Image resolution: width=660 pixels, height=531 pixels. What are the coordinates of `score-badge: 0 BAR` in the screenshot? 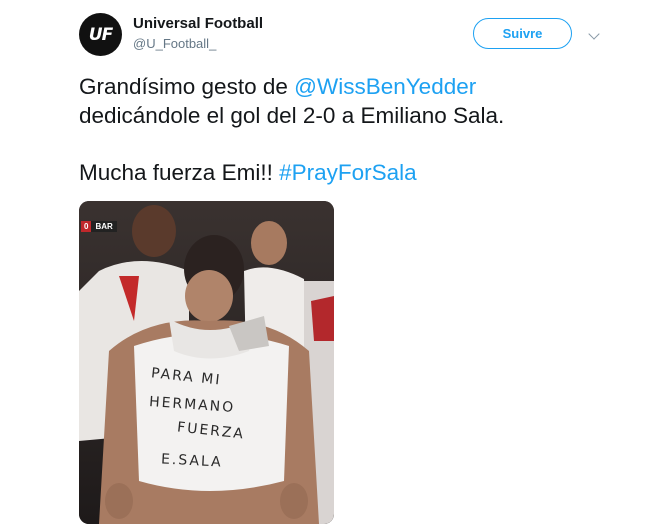 It's located at (99, 226).